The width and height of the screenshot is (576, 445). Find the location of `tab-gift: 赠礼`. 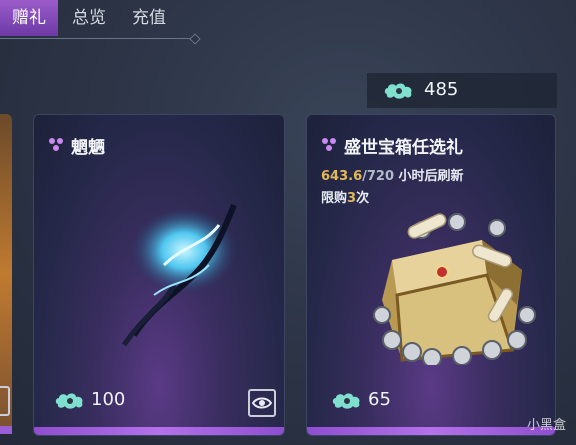

tab-gift: 赠礼 is located at coordinates (29, 18).